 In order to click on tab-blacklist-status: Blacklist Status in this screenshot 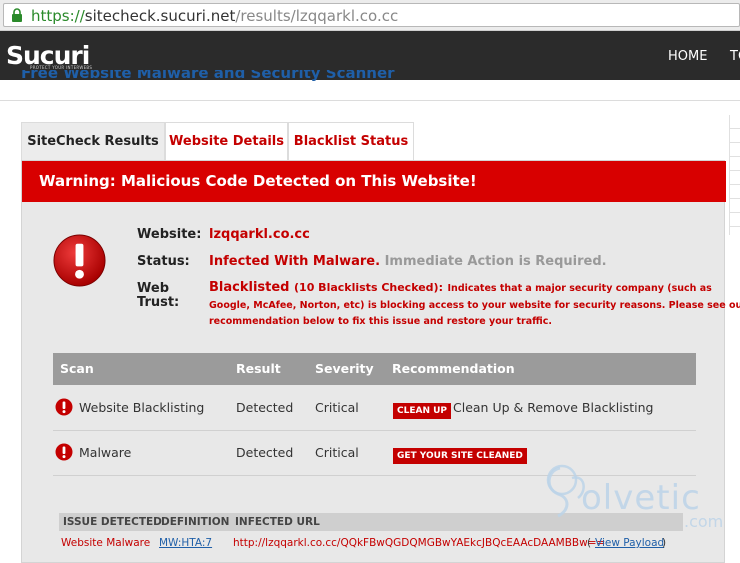, I will do `click(351, 141)`.